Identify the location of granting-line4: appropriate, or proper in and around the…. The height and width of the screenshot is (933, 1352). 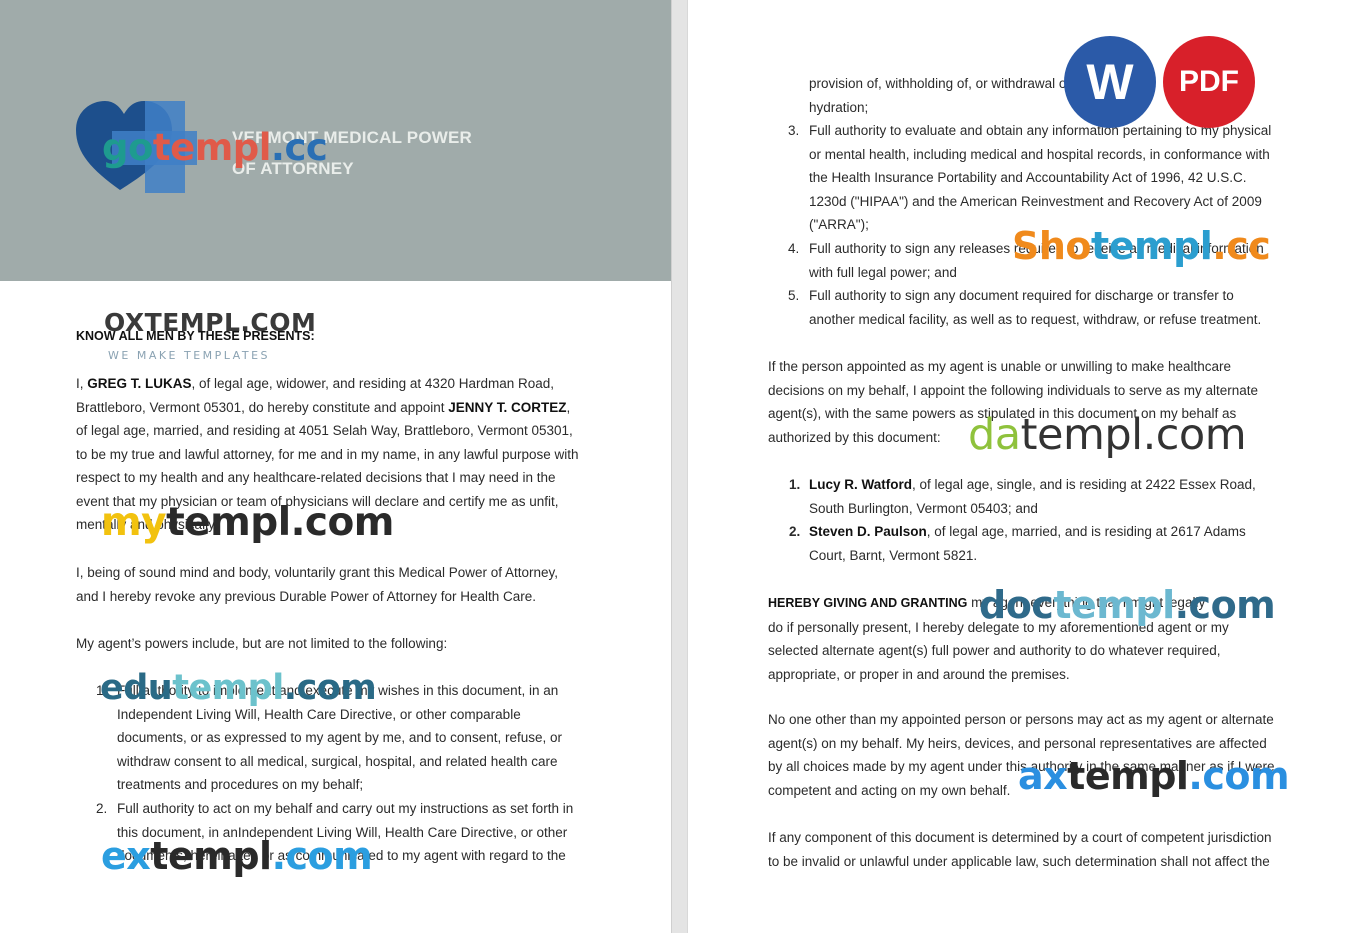
(919, 674).